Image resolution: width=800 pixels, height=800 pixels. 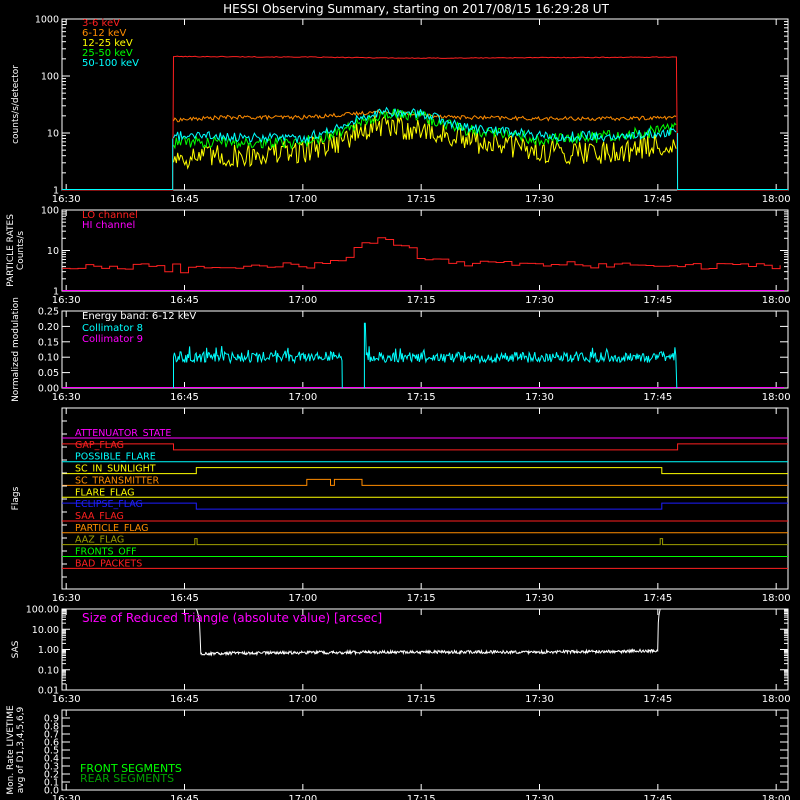 I want to click on sas-y-tick-label: 1.00, so click(x=48, y=650).